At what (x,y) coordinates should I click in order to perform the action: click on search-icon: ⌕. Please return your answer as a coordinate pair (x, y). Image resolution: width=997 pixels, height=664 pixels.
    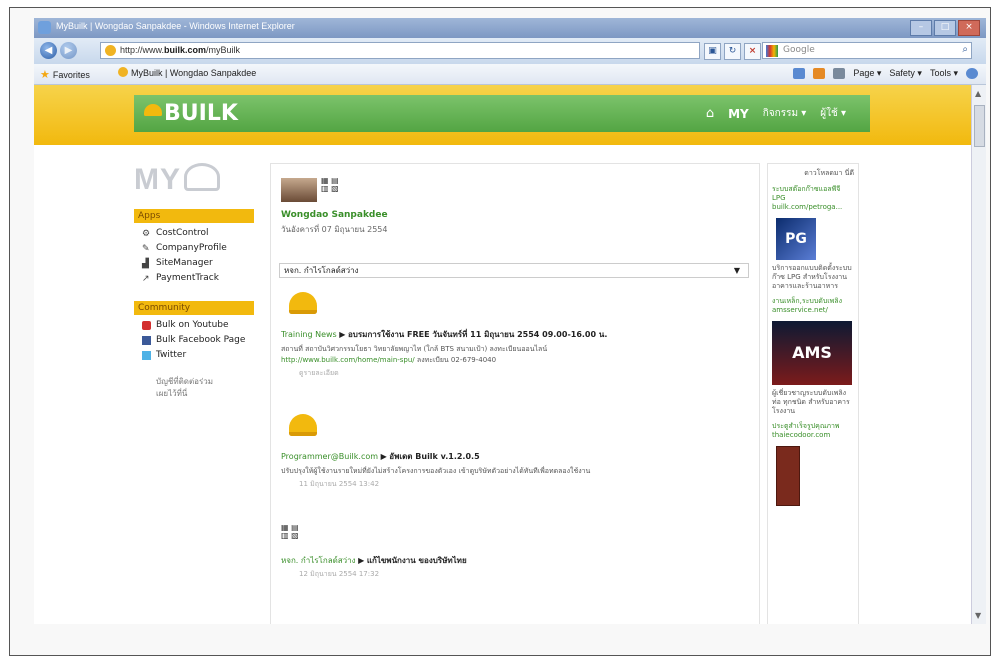
    Looking at the image, I should click on (965, 49).